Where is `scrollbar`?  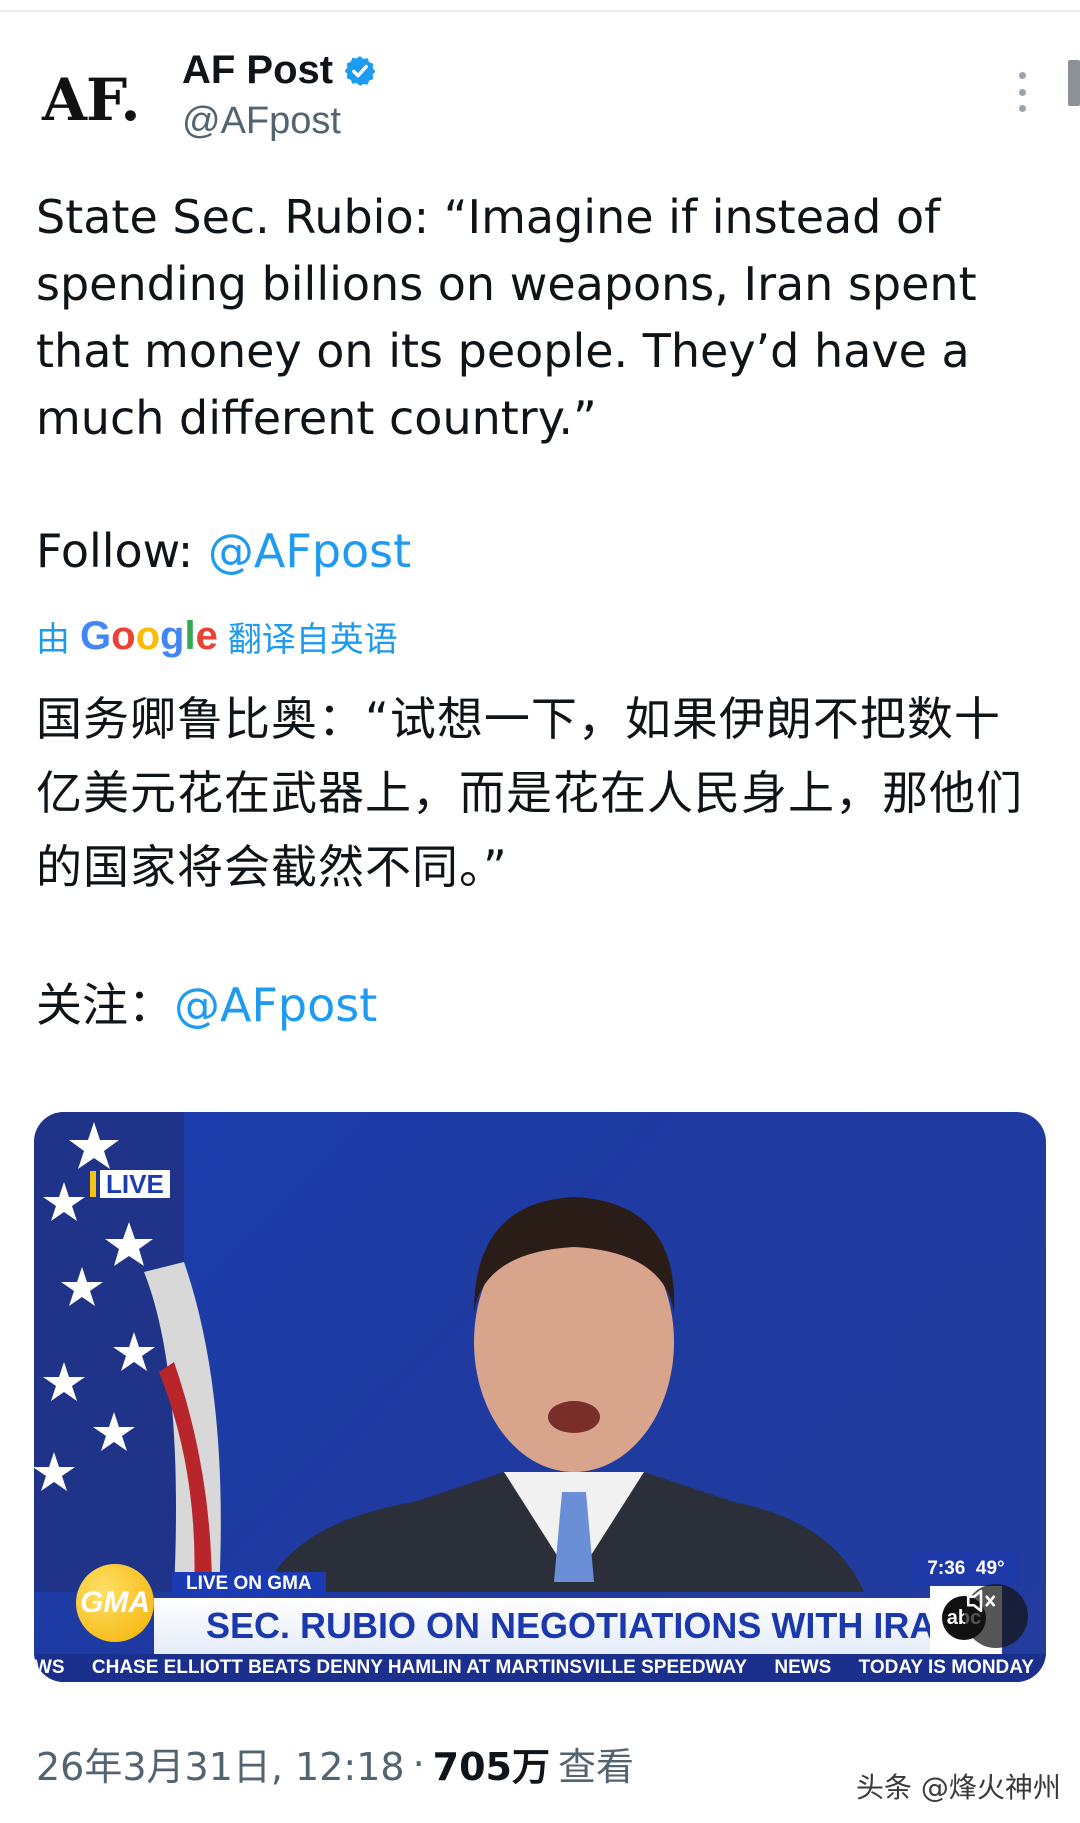 scrollbar is located at coordinates (1074, 83).